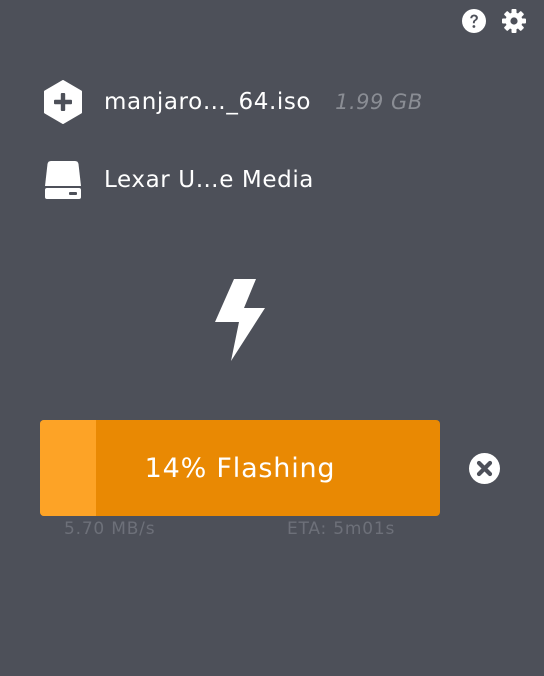 The width and height of the screenshot is (544, 676). Describe the element at coordinates (494, 21) in the screenshot. I see `header-actions` at that location.